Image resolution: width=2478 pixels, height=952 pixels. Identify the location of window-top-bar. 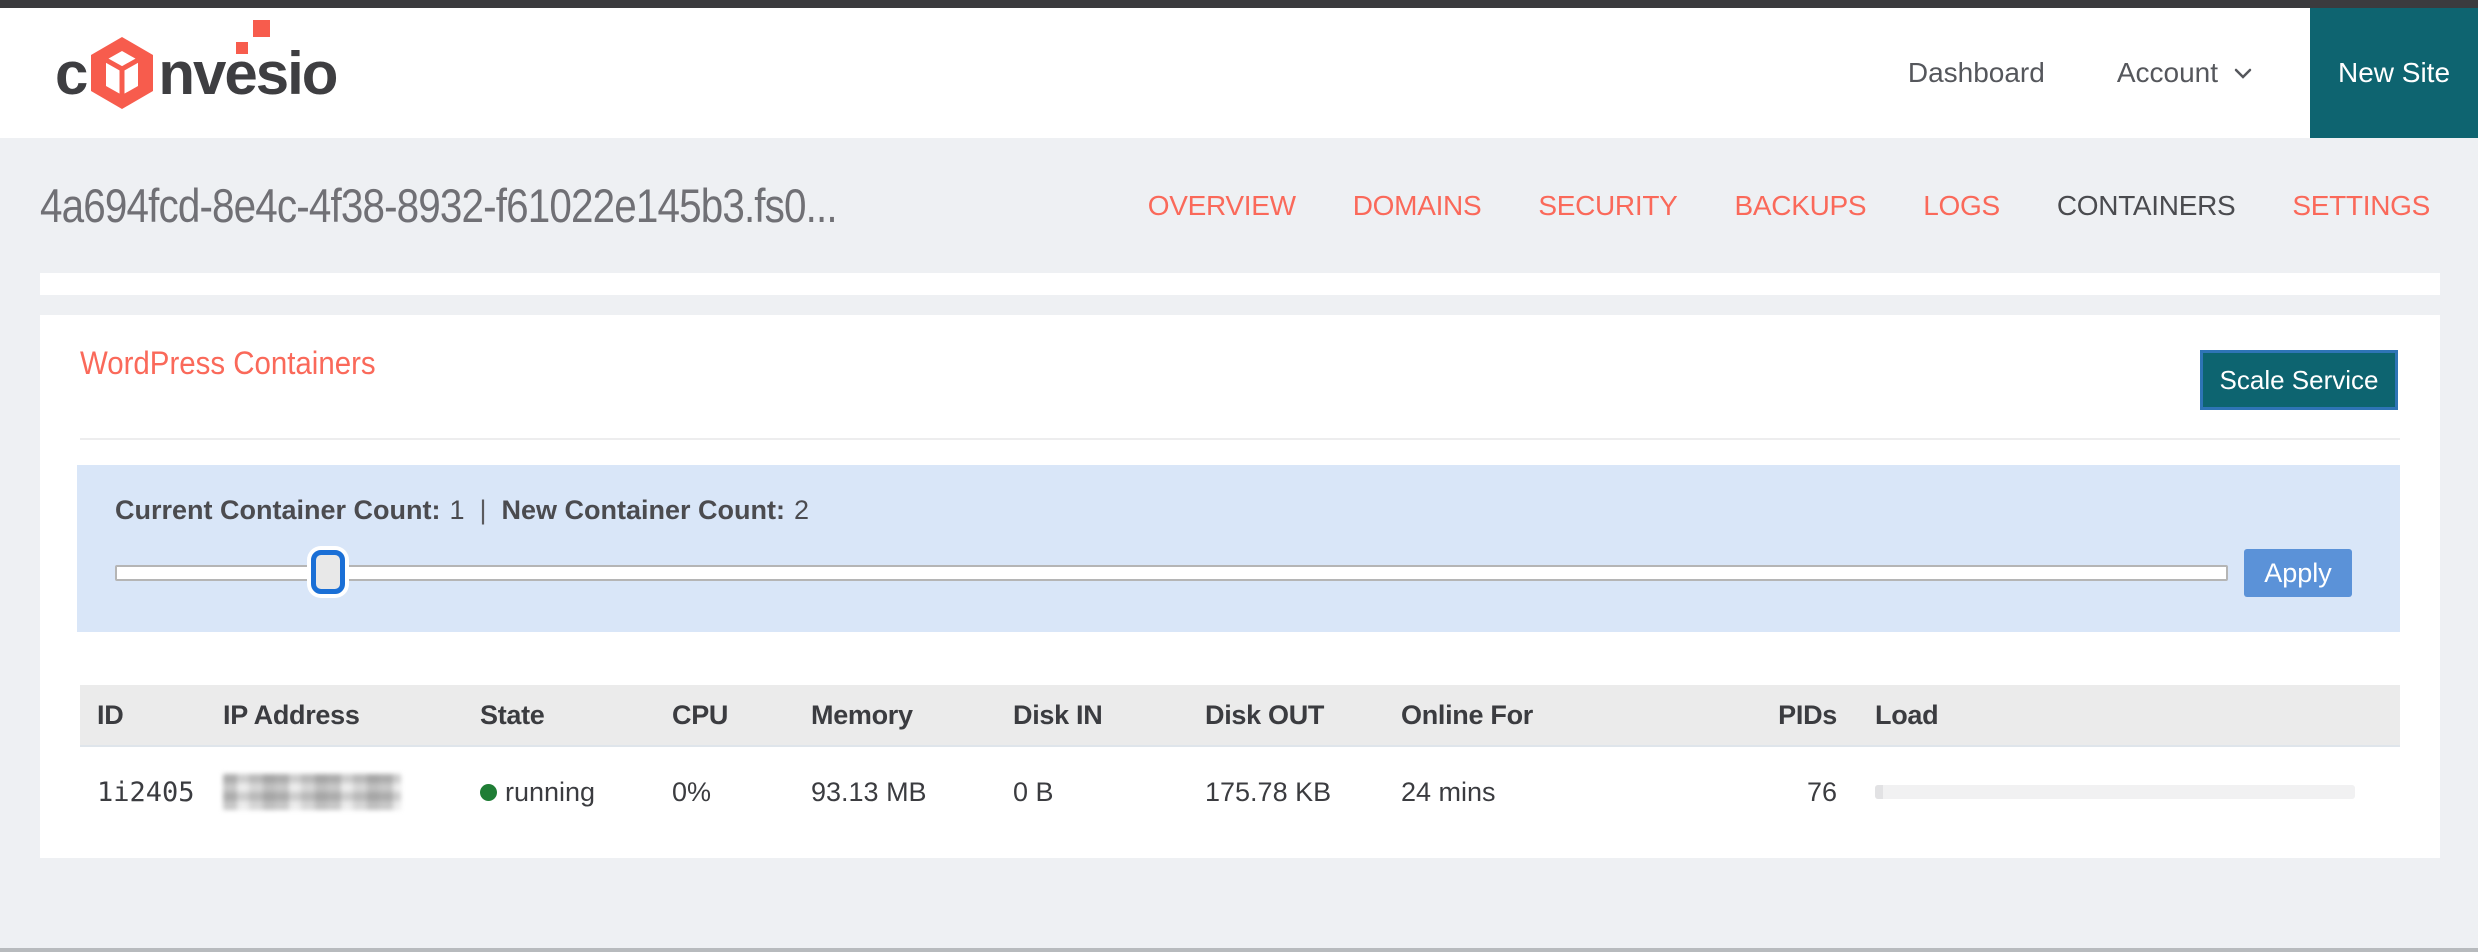
(1239, 4).